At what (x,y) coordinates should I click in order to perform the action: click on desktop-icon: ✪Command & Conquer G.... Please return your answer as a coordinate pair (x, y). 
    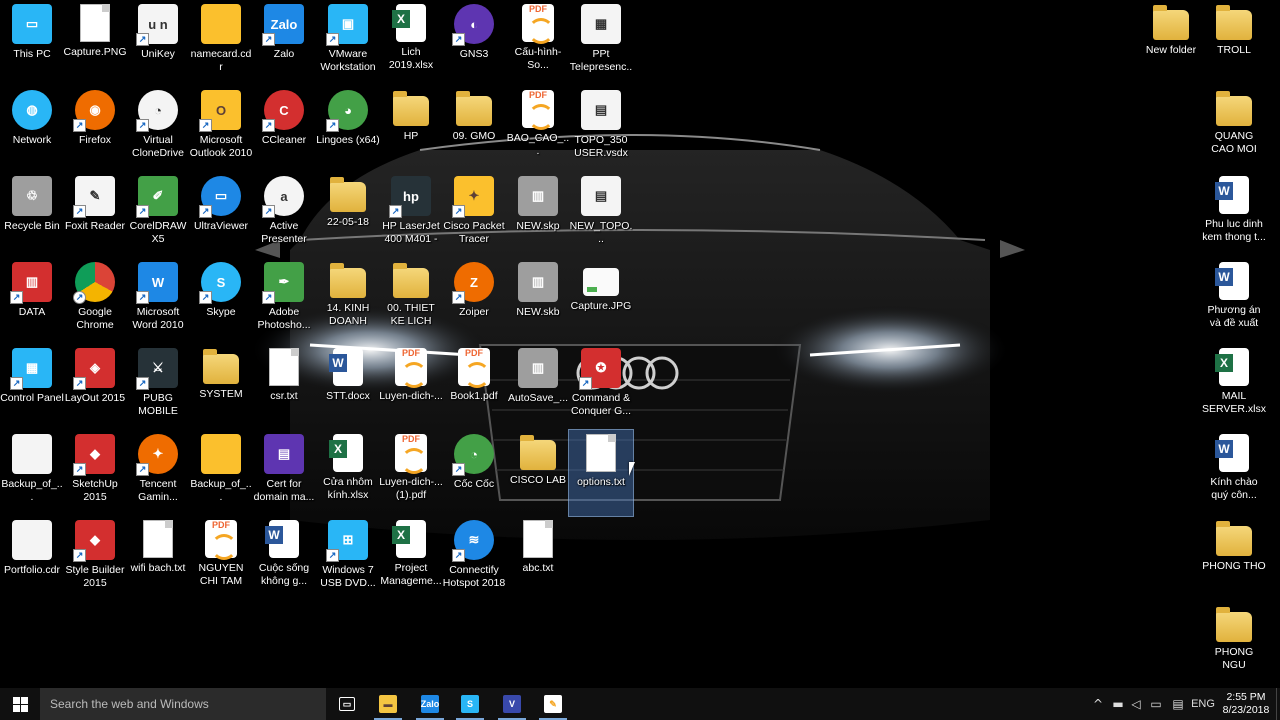
    Looking at the image, I should click on (601, 387).